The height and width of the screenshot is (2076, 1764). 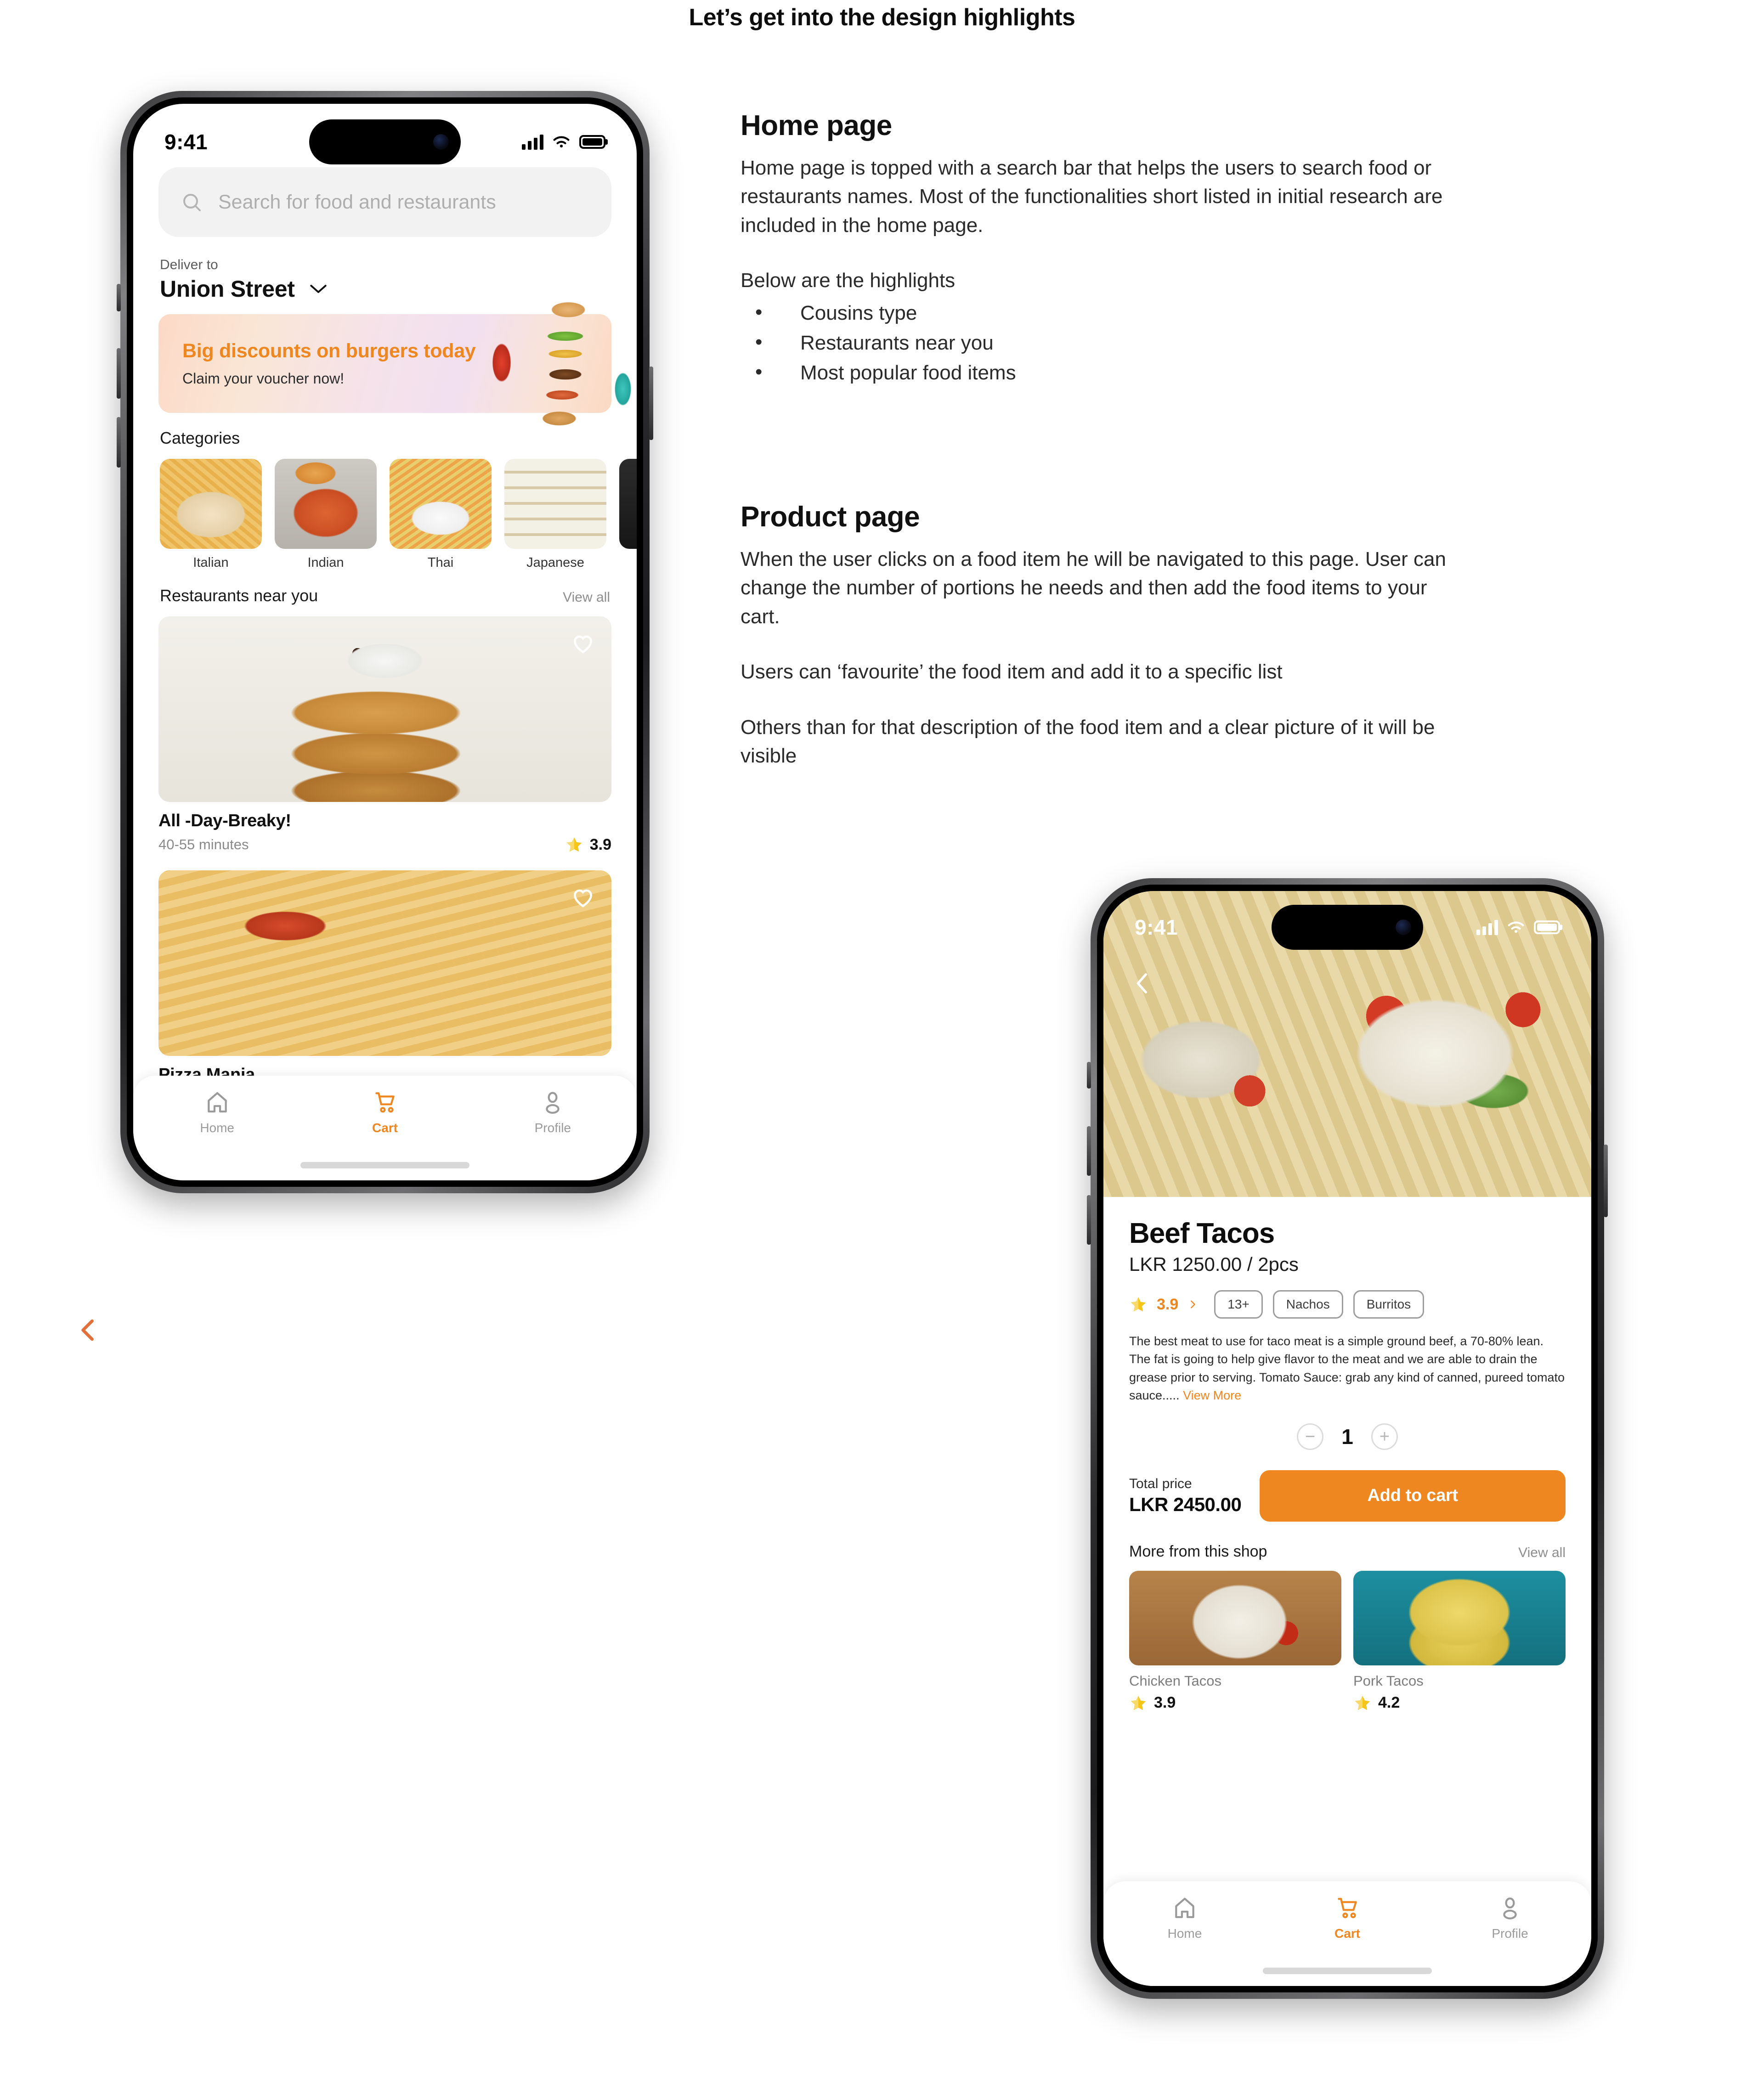 I want to click on total-price-block: Total price LKR 2450.00, so click(x=1185, y=1496).